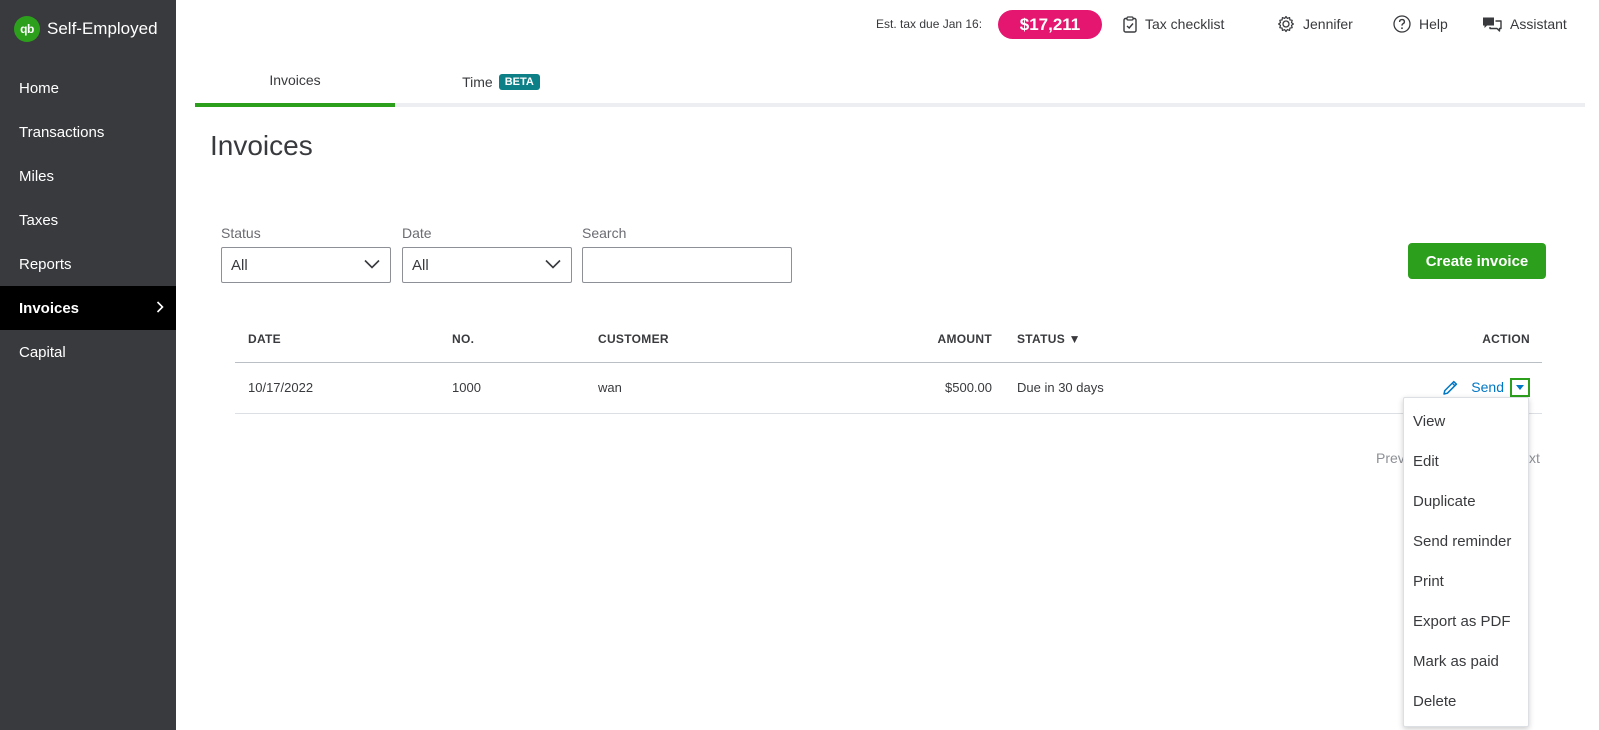  Describe the element at coordinates (1050, 24) in the screenshot. I see `est-tax-amount-badge: $17,211` at that location.